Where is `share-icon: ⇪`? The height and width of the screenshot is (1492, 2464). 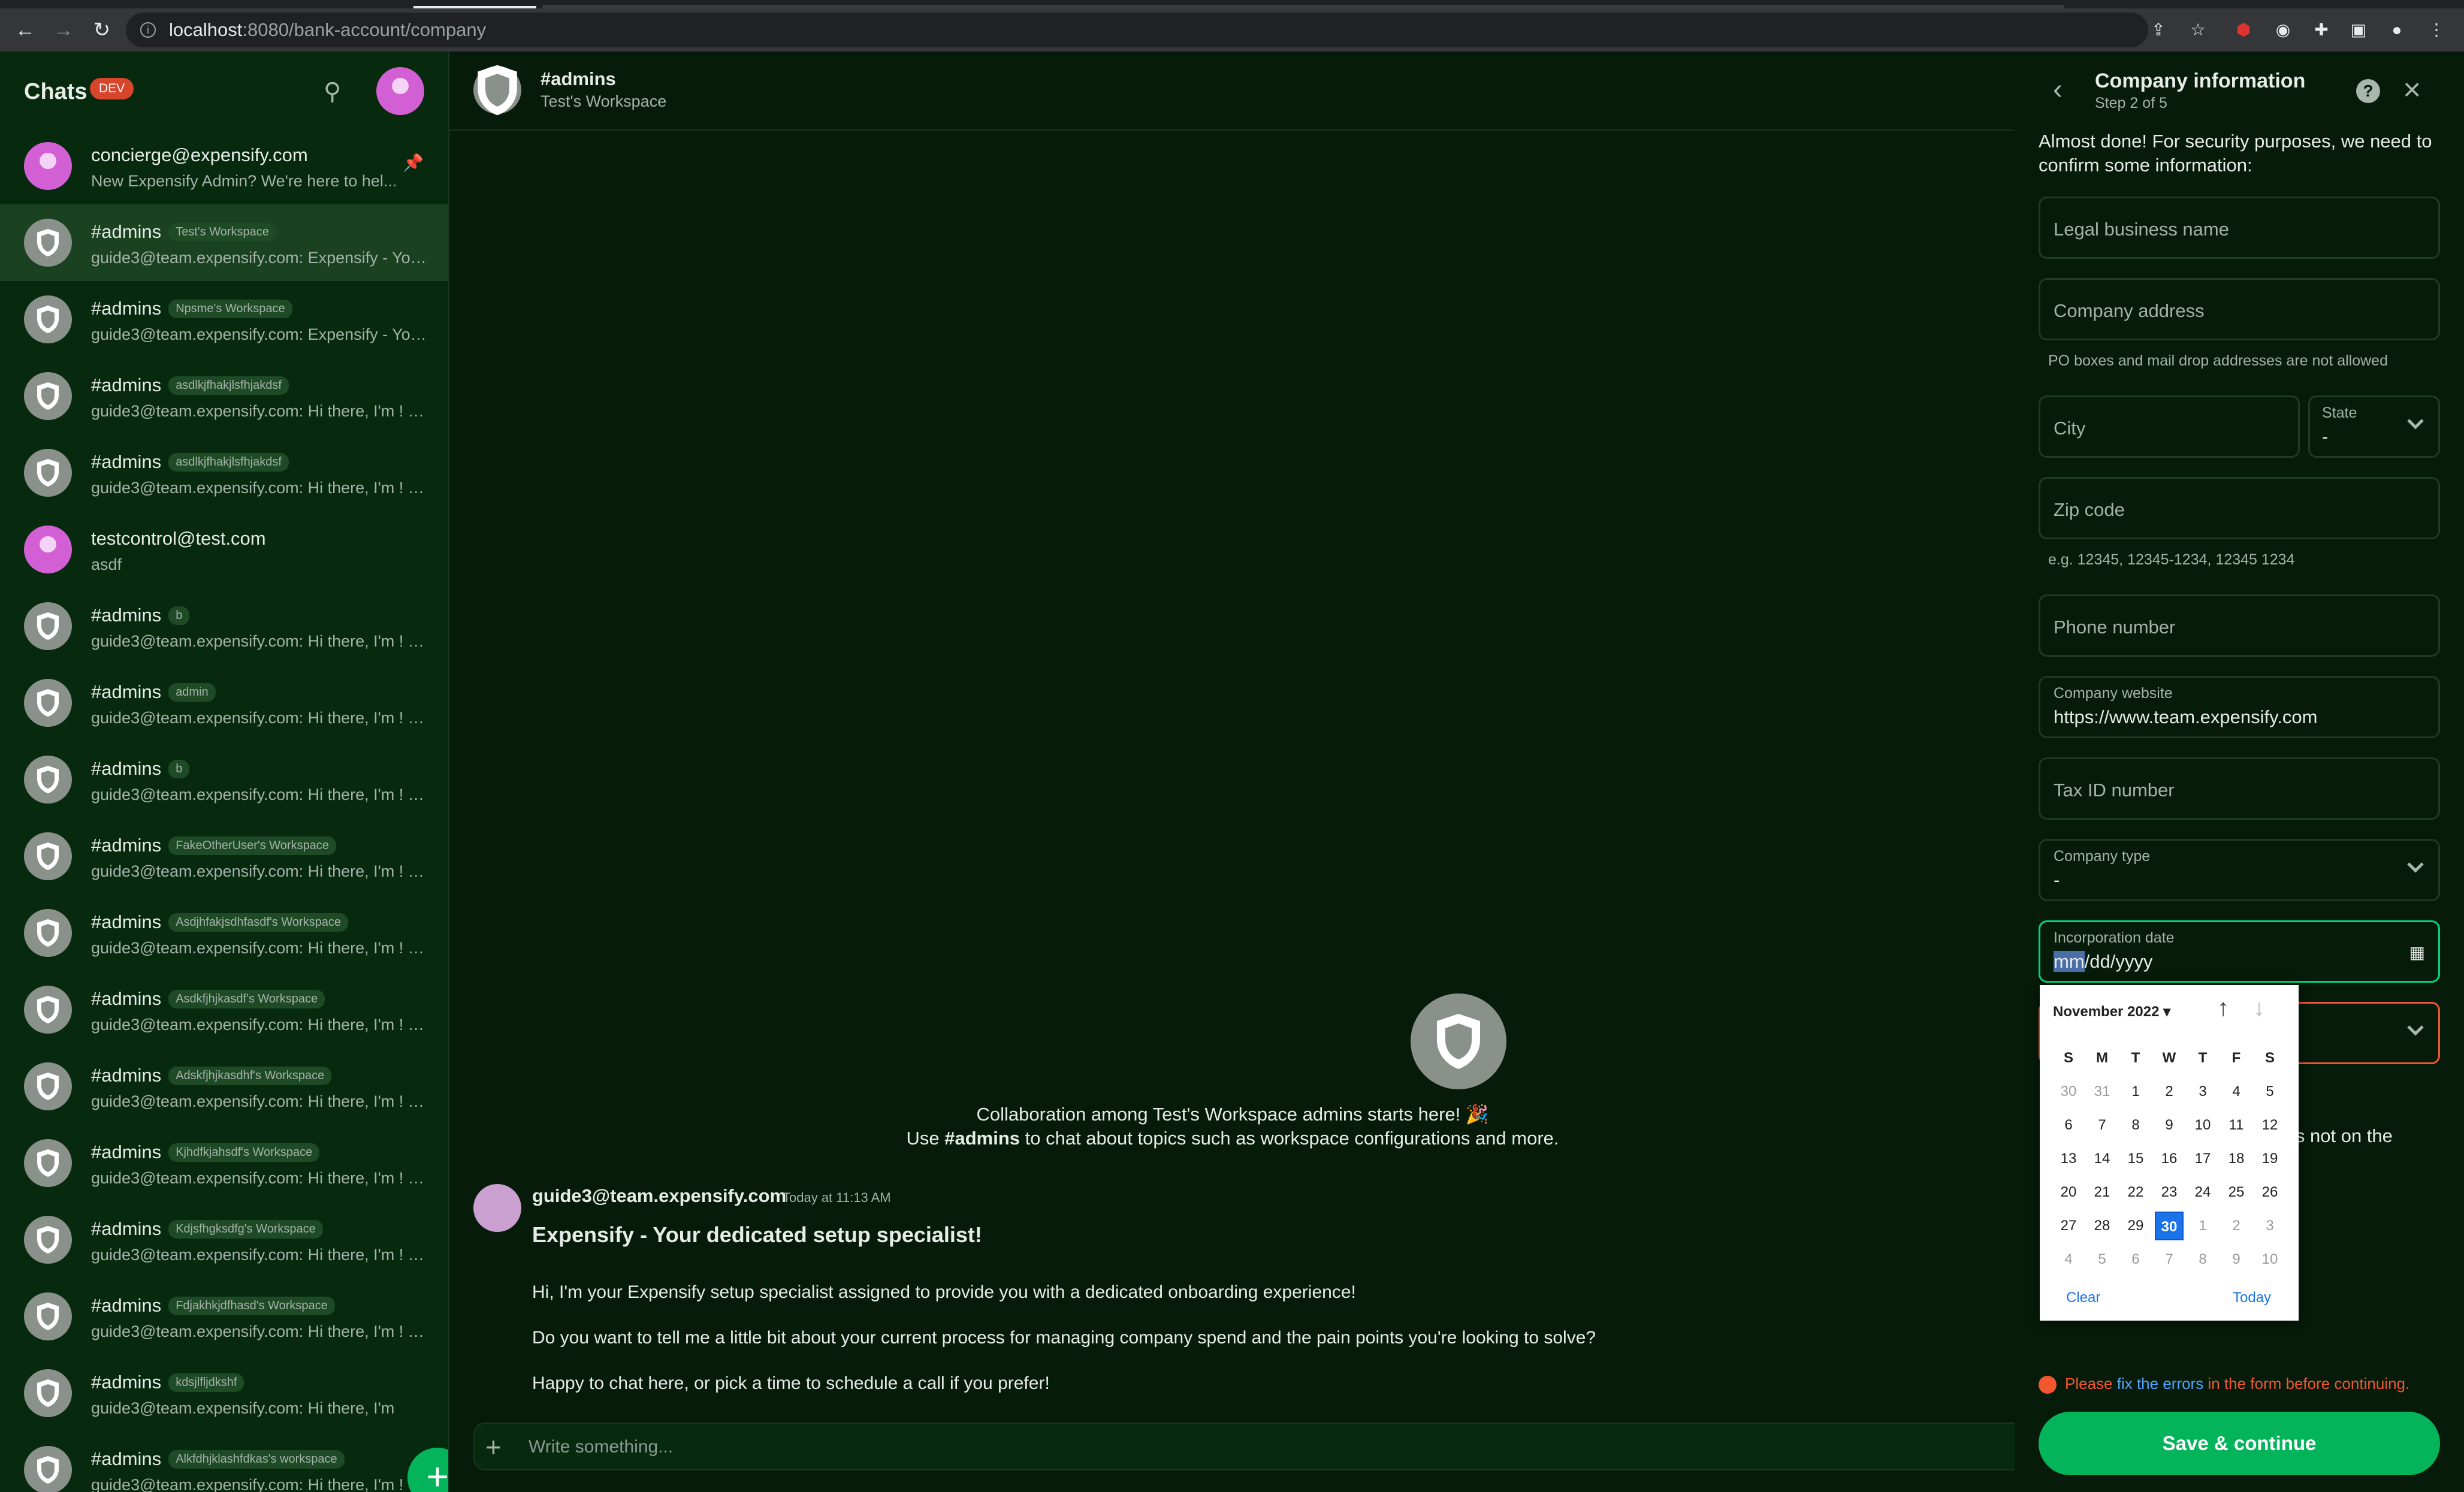
share-icon: ⇪ is located at coordinates (2158, 30).